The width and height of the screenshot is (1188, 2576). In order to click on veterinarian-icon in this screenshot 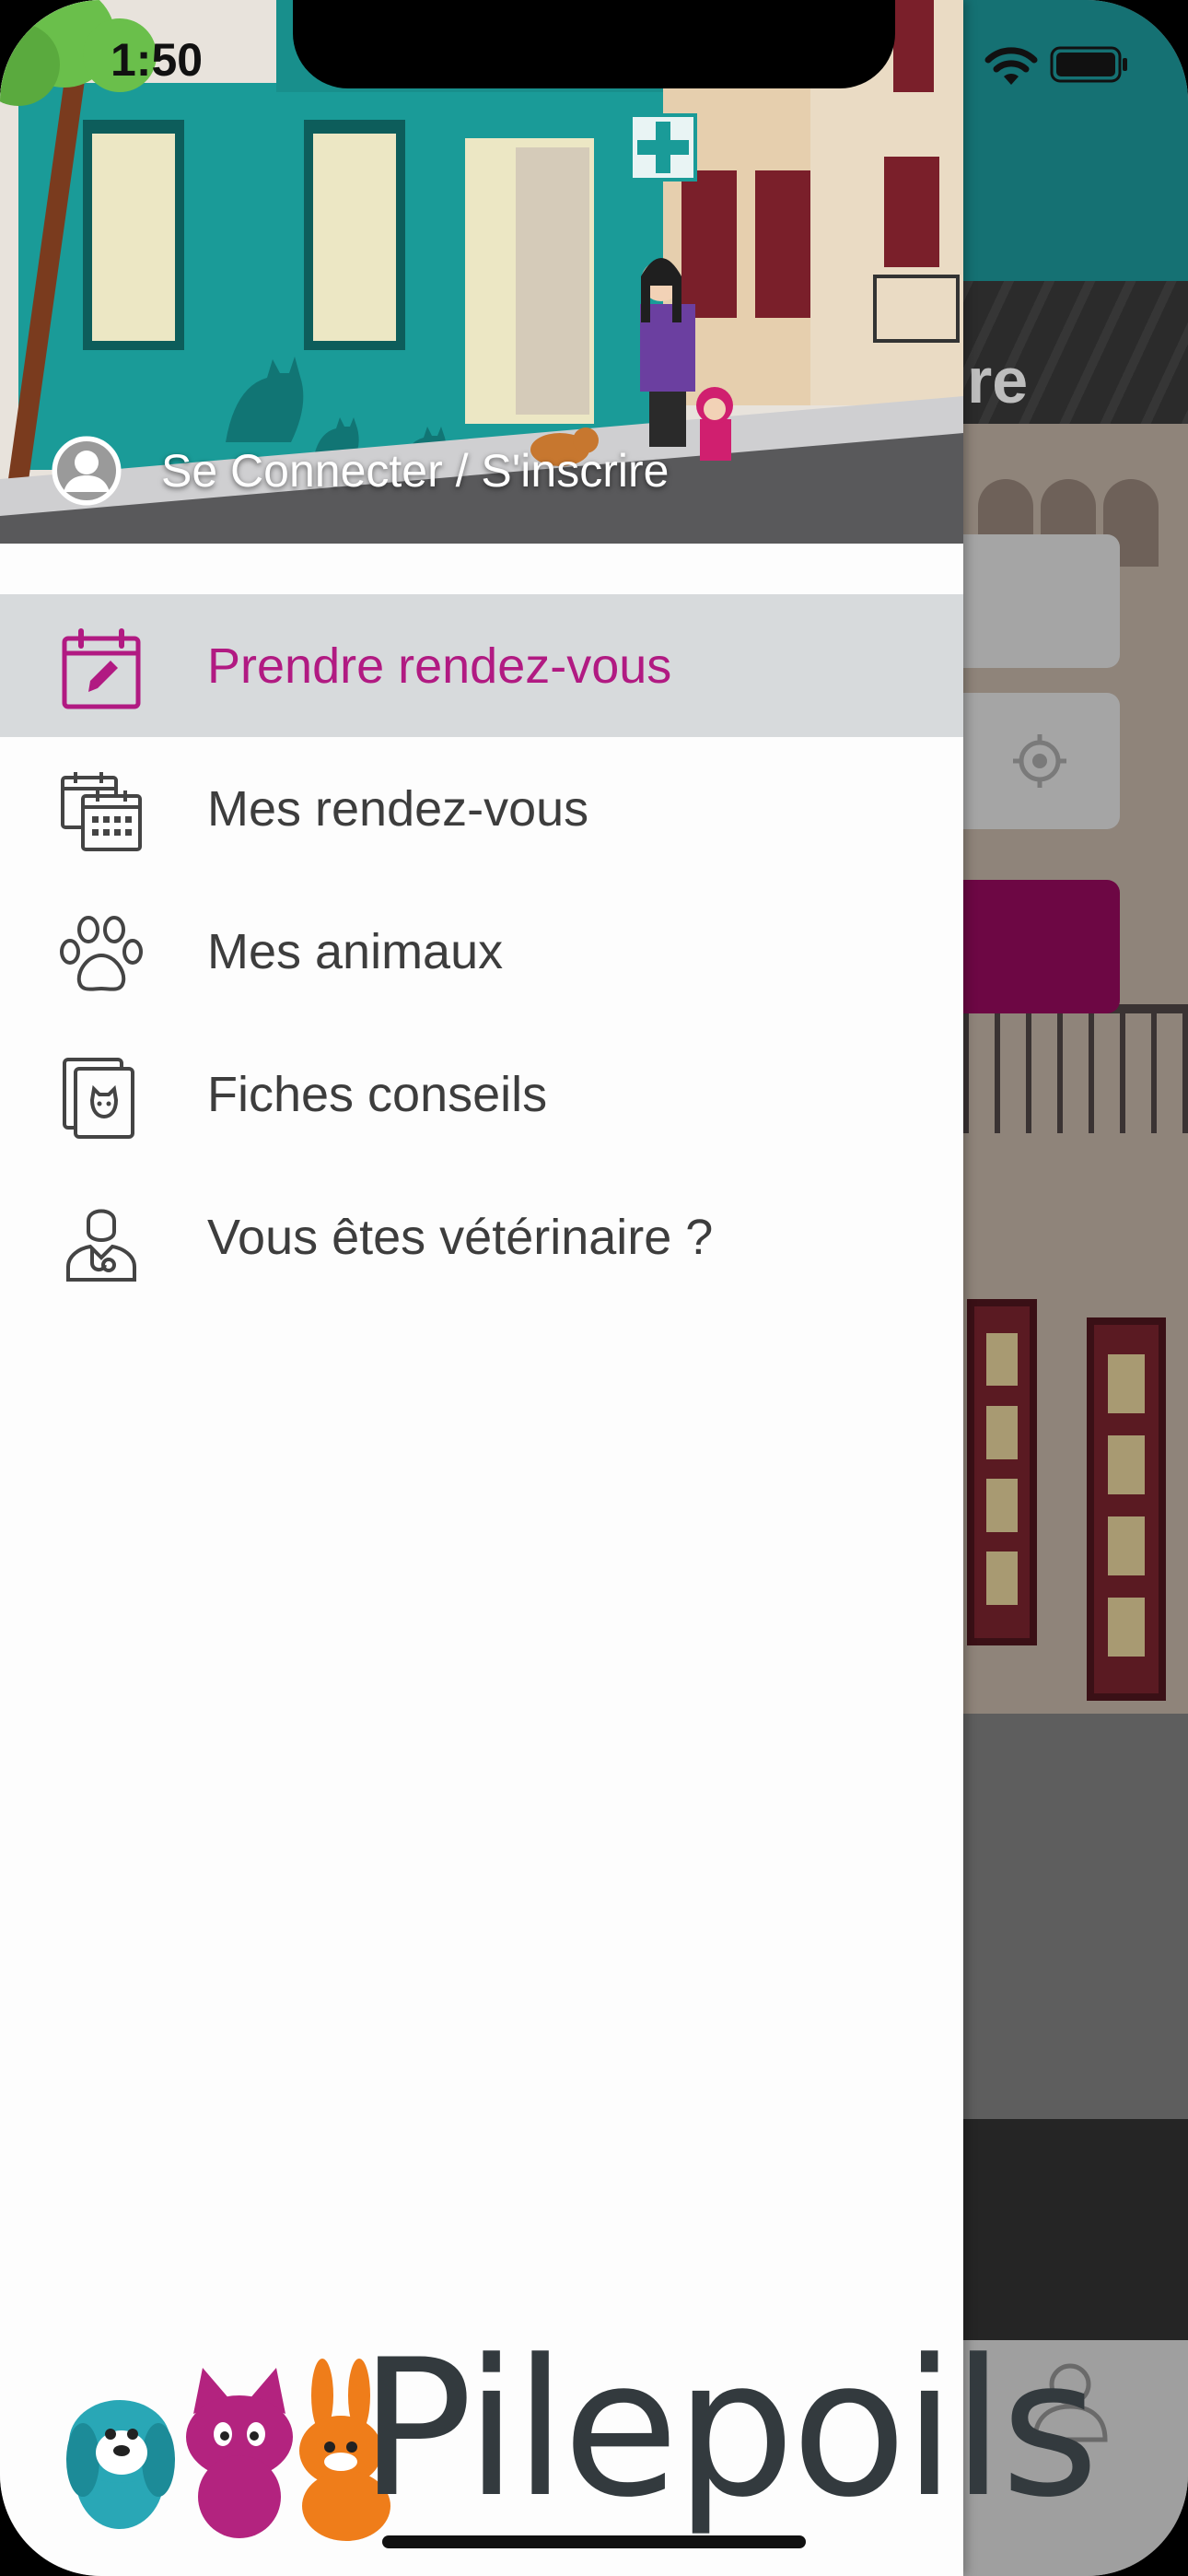, I will do `click(101, 1245)`.